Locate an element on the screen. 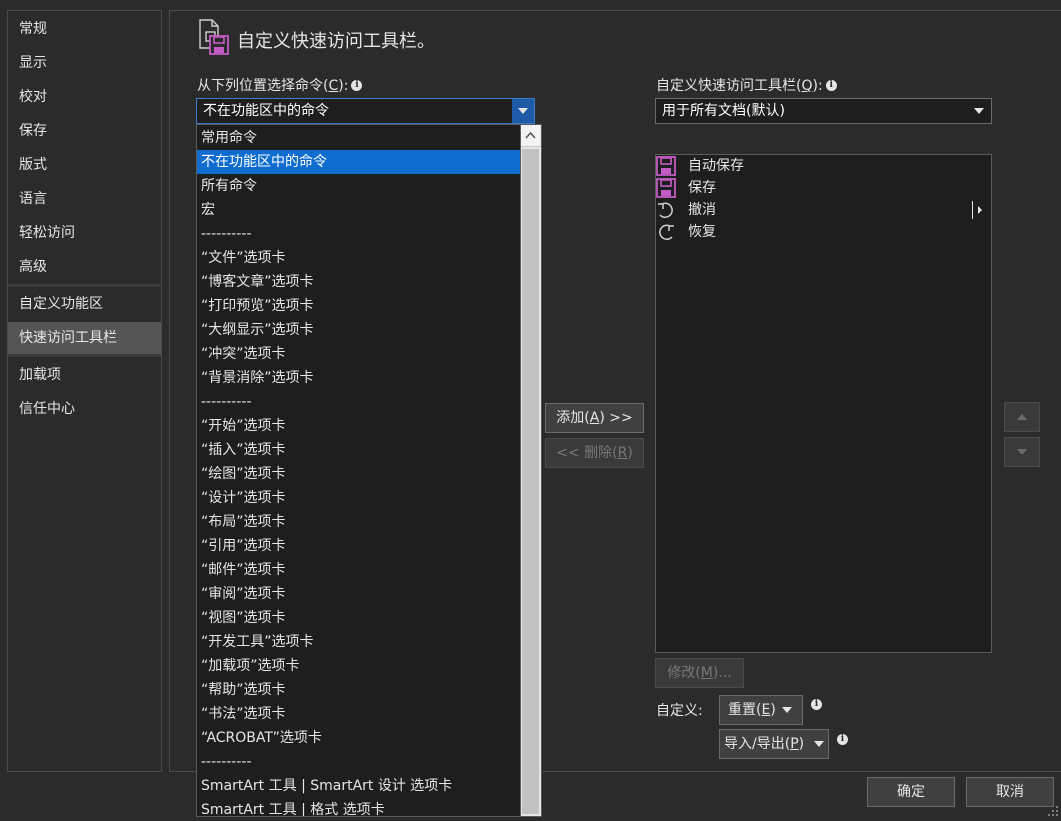 The image size is (1061, 821). commands-source-select: 不在功能区中的命令 is located at coordinates (365, 111).